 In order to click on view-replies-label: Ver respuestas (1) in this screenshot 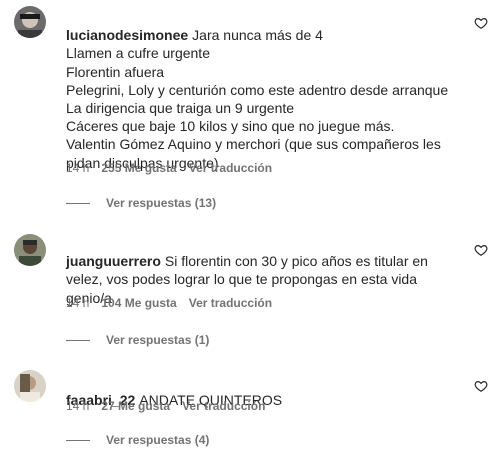, I will do `click(158, 340)`.